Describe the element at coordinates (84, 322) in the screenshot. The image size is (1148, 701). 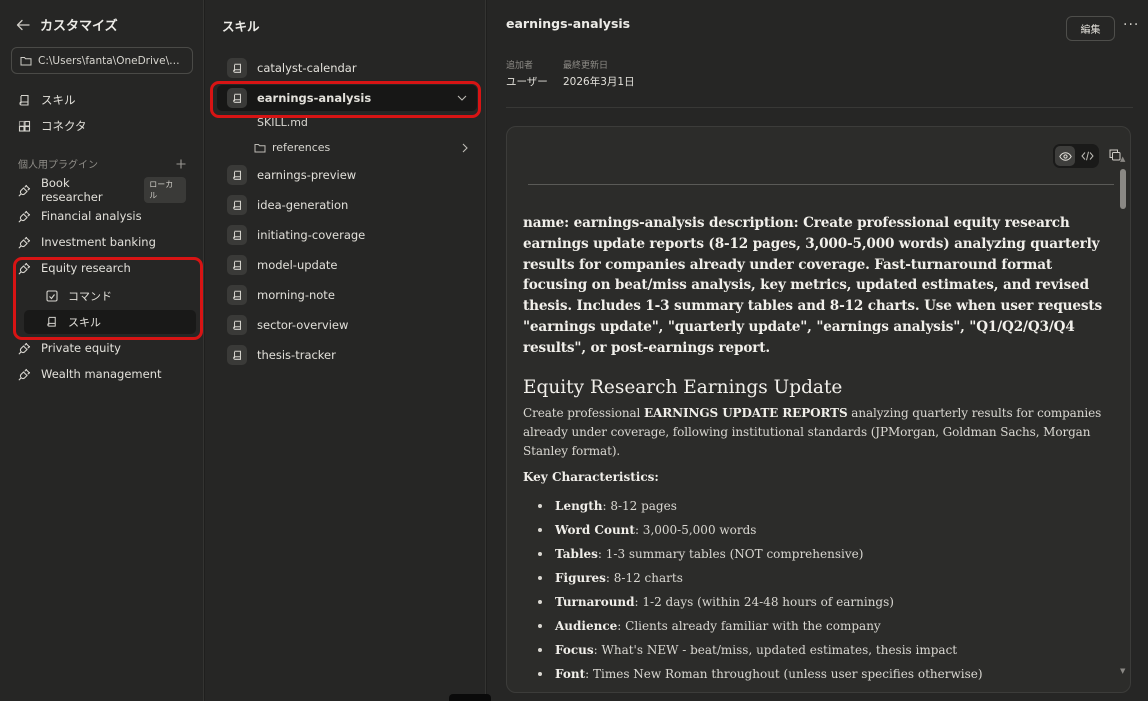
I see `skills-label: スキル` at that location.